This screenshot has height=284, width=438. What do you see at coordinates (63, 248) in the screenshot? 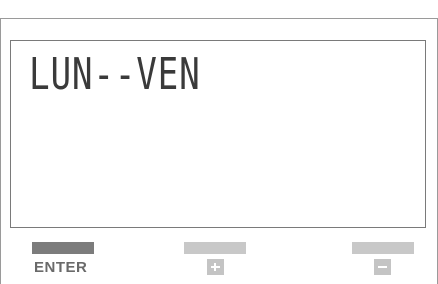
I see `enter-softkey` at bounding box center [63, 248].